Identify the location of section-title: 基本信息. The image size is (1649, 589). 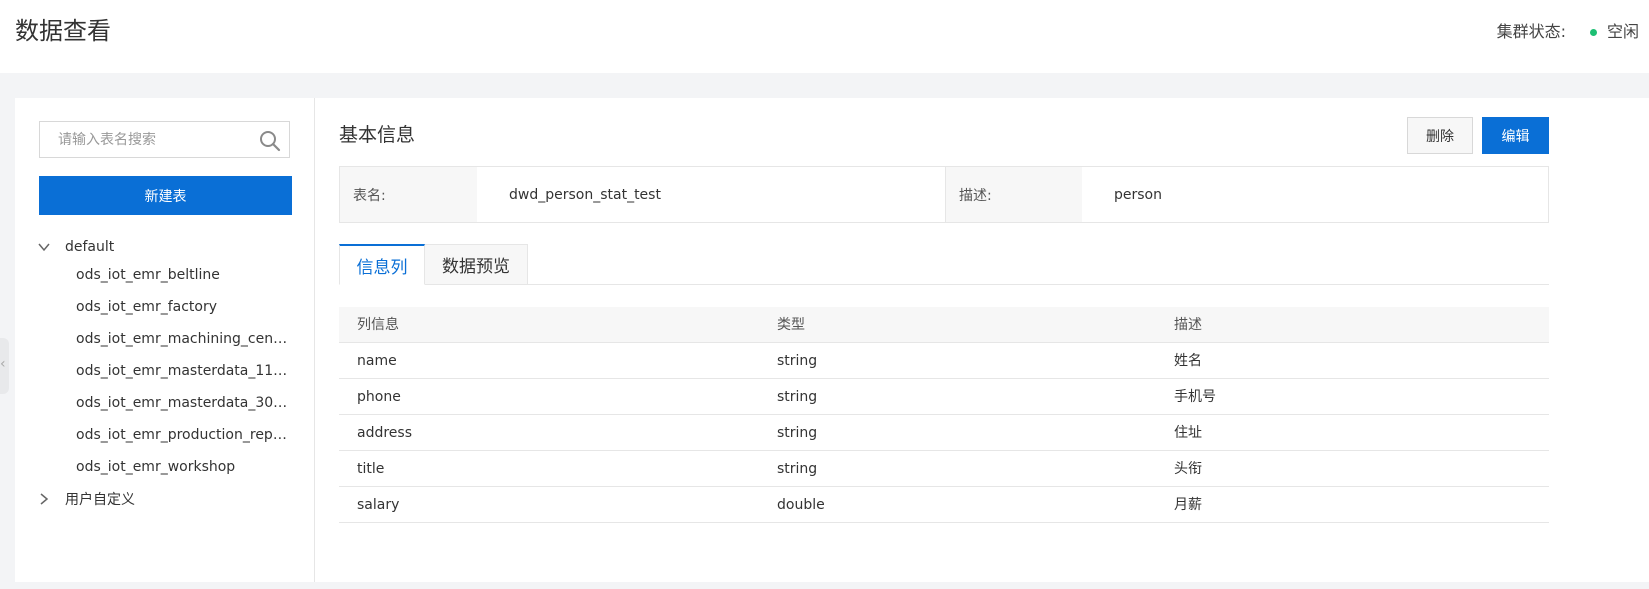
(377, 135).